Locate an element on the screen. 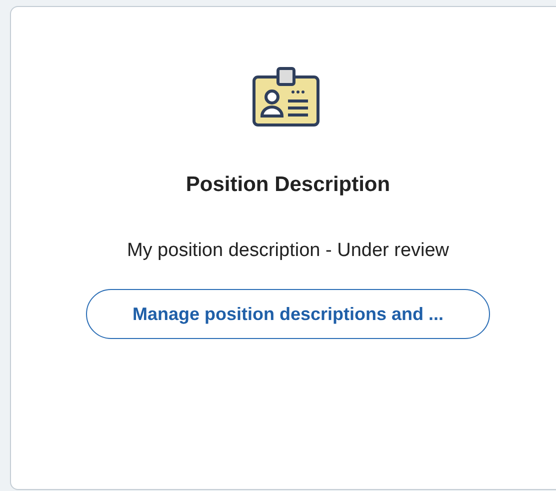  id-badge-icon is located at coordinates (286, 97).